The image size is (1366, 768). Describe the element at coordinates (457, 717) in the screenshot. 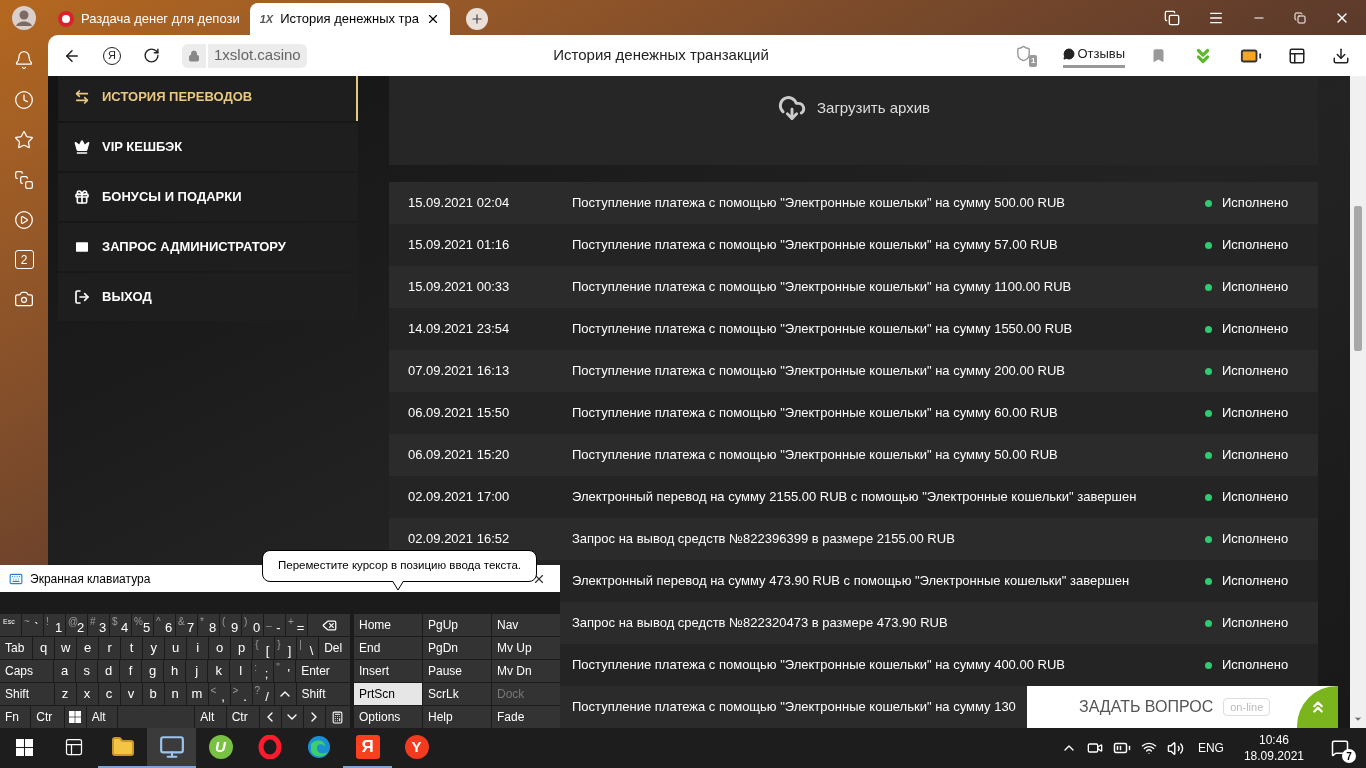

I see `key: Help` at that location.